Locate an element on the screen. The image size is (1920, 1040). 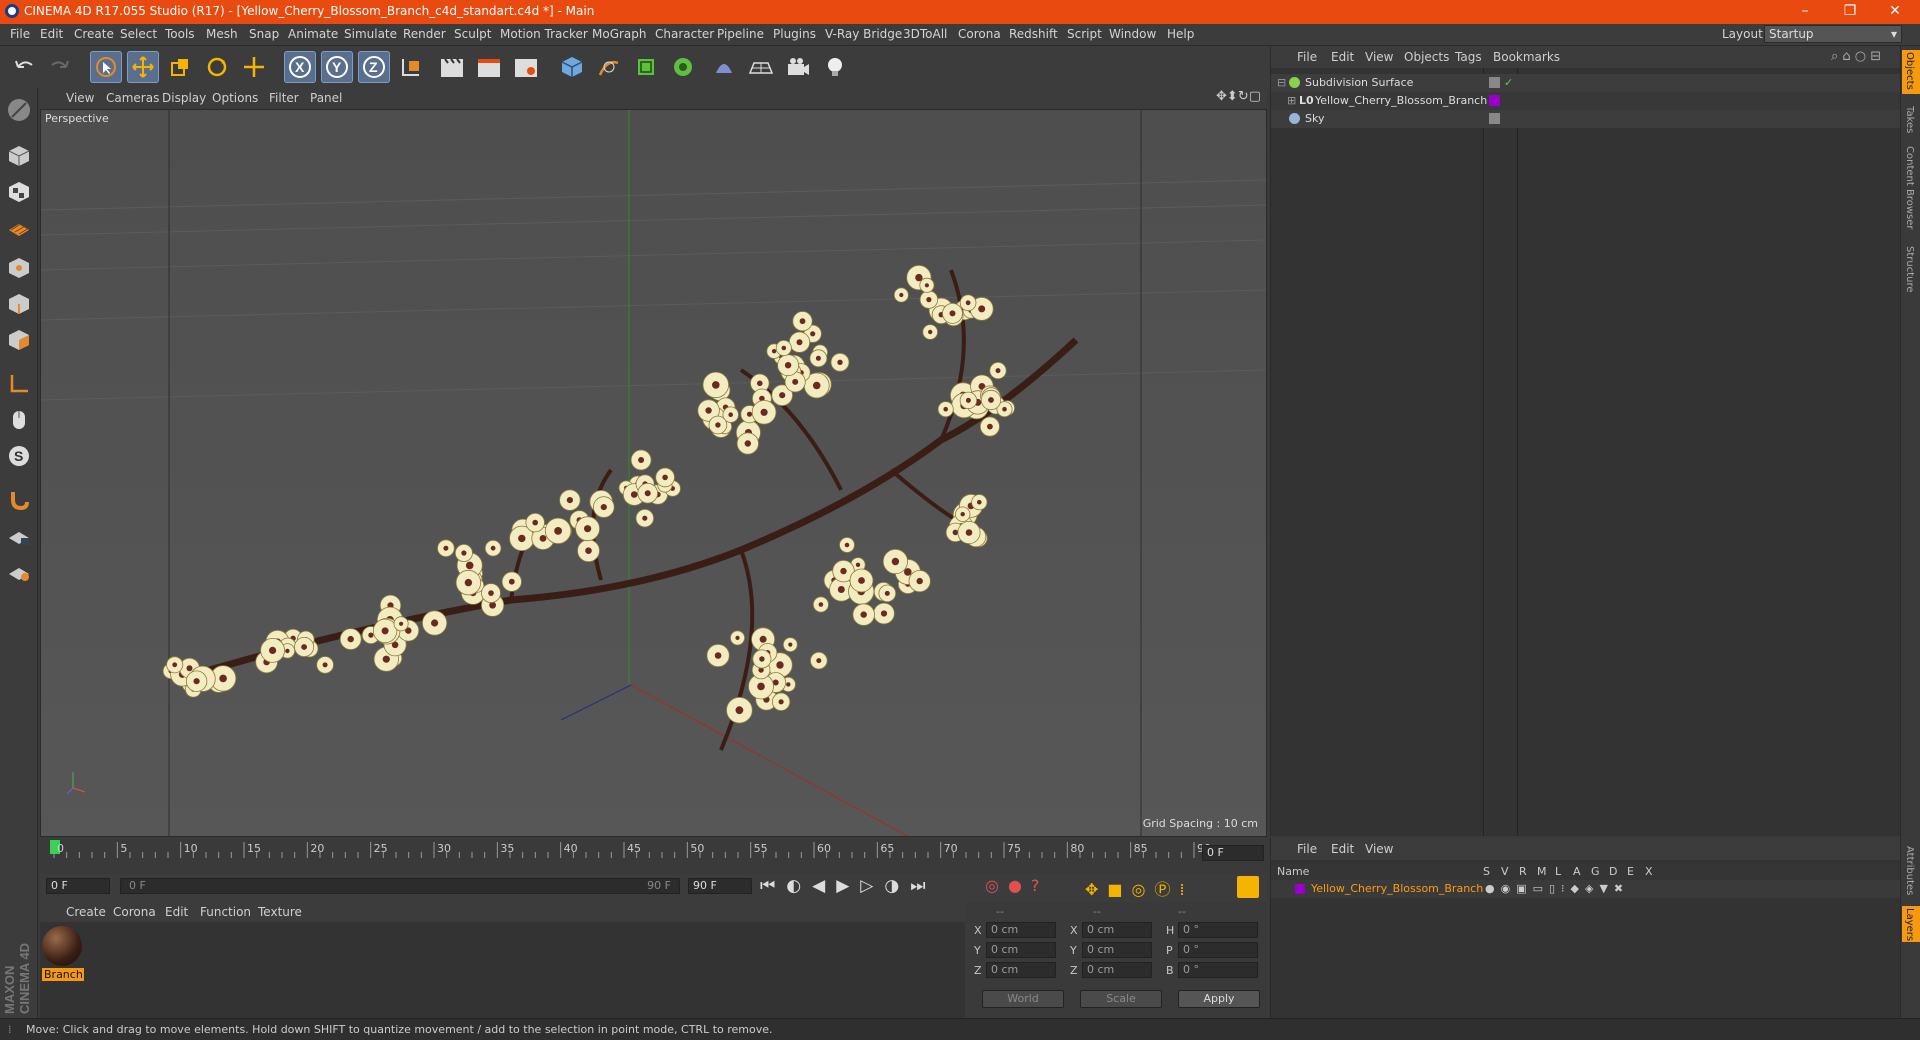
menu-file: File is located at coordinates (20, 34).